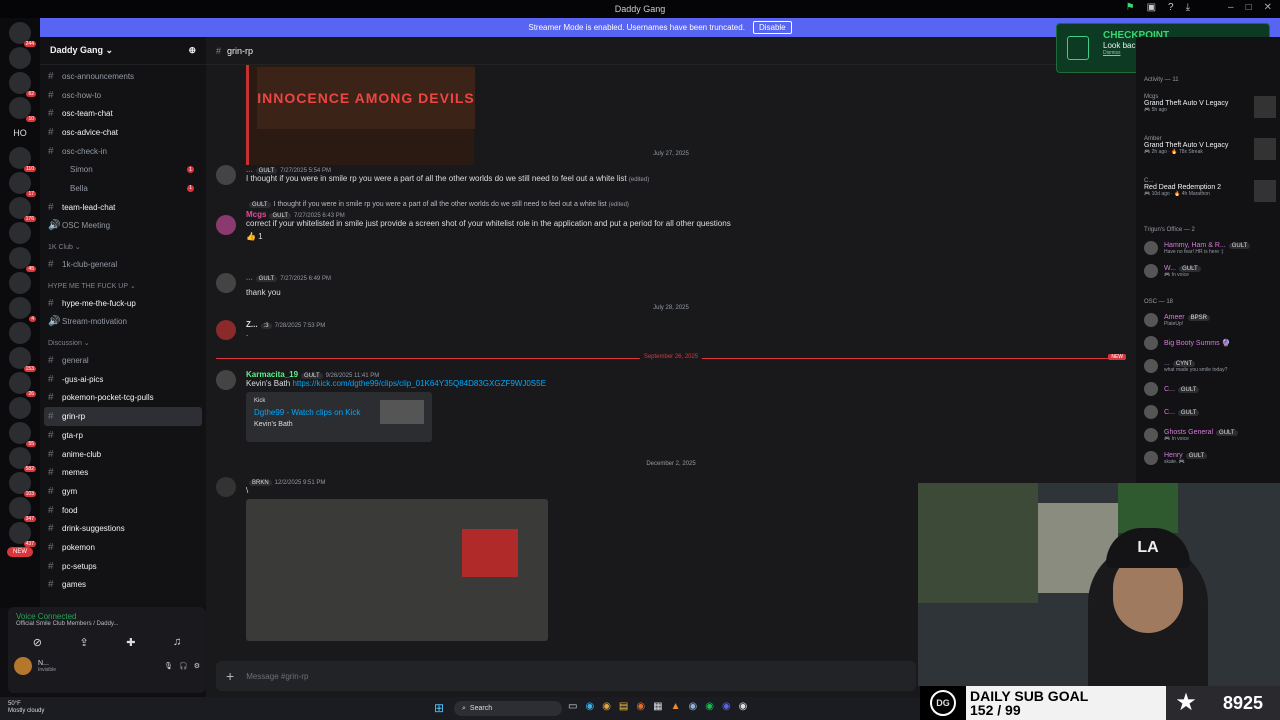 The width and height of the screenshot is (1280, 720). I want to click on member-item: Ghosts General GULT 🎮 In voice, so click(1210, 435).